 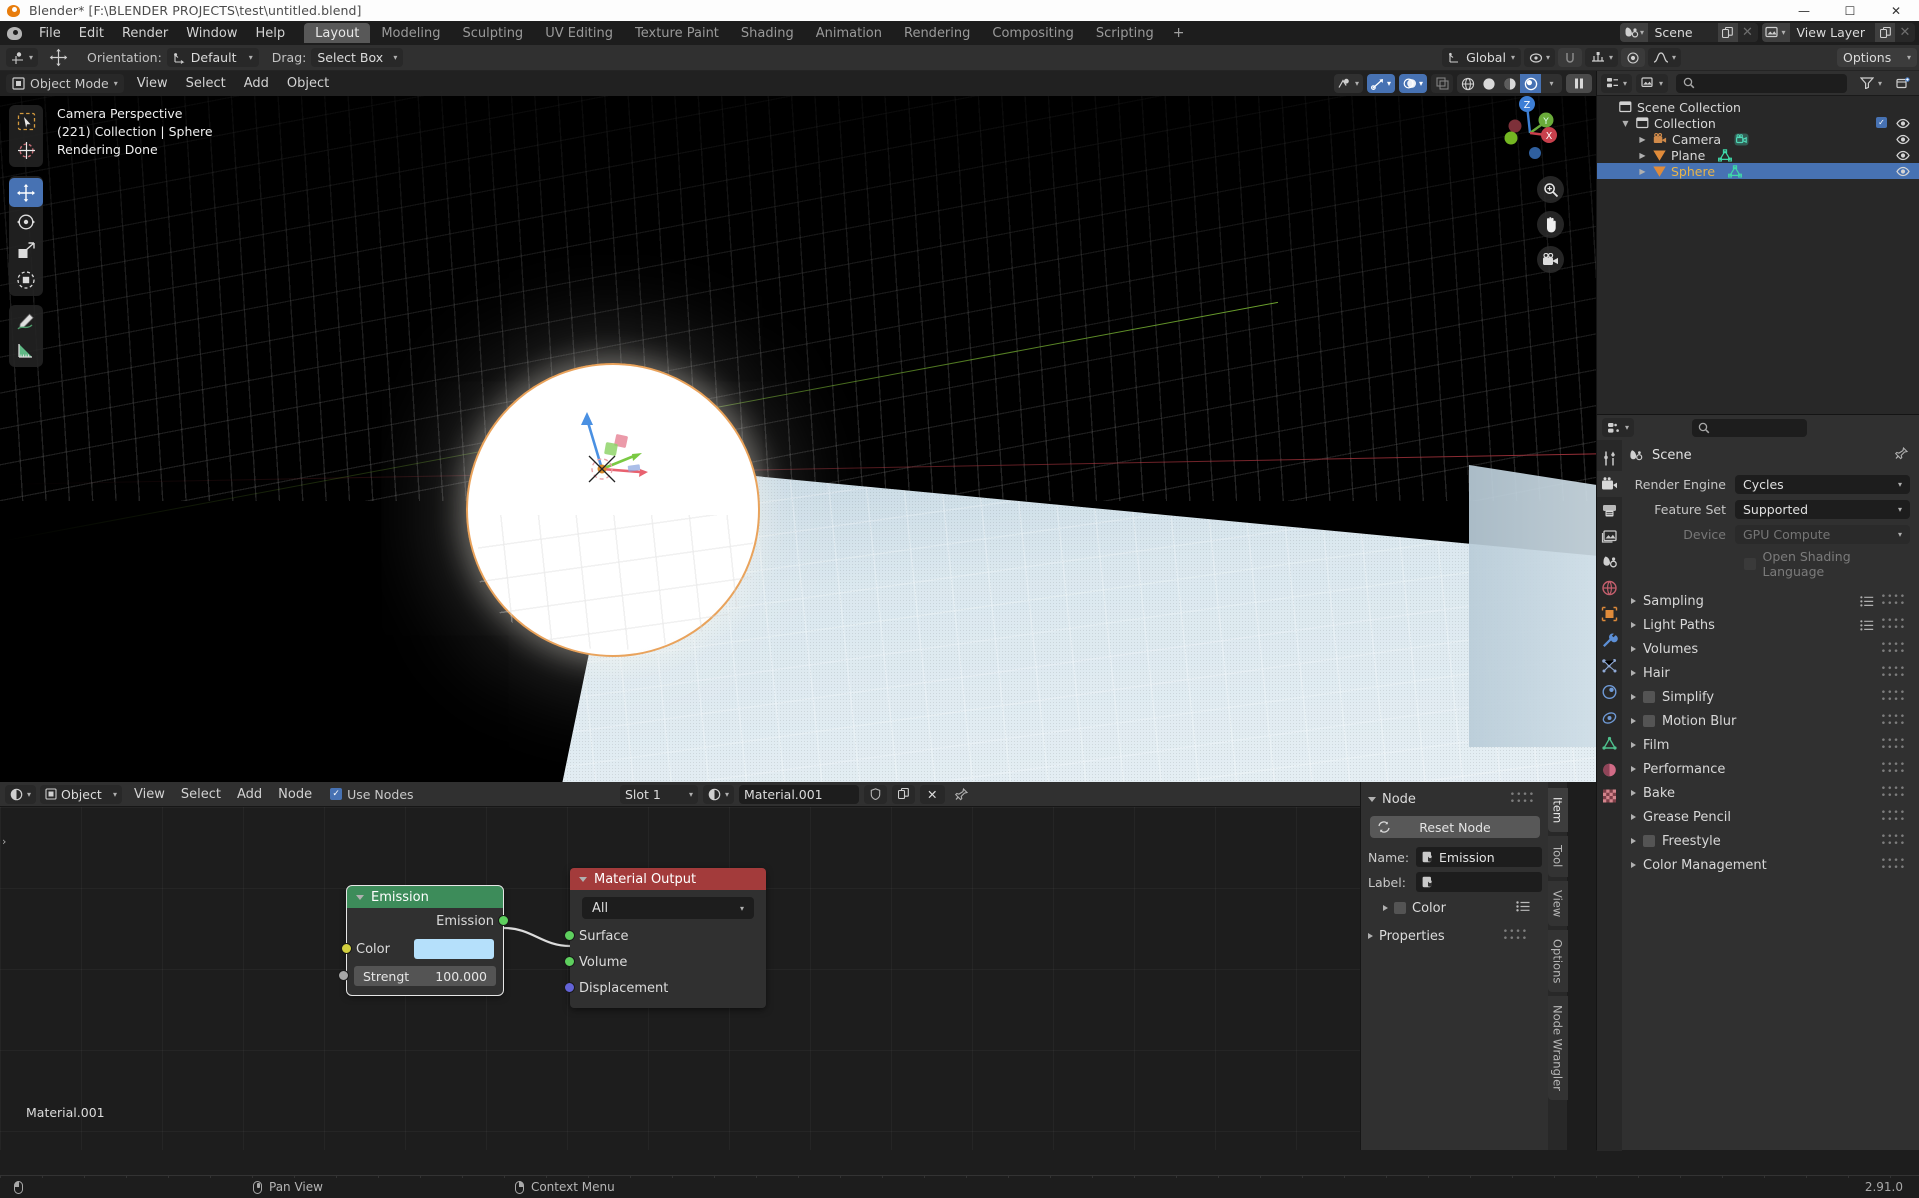 What do you see at coordinates (1550, 189) in the screenshot?
I see `zoom-icon` at bounding box center [1550, 189].